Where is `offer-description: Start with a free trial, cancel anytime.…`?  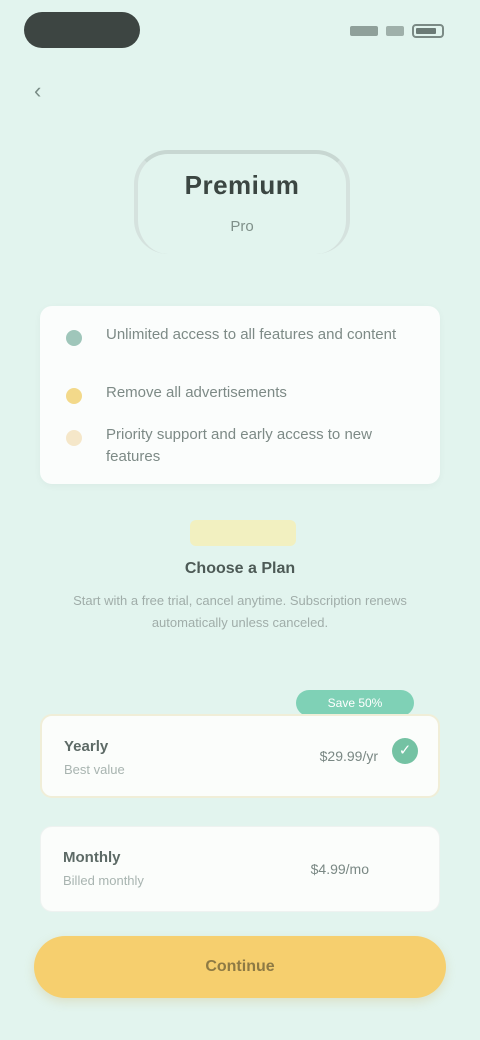 offer-description: Start with a free trial, cancel anytime.… is located at coordinates (240, 611).